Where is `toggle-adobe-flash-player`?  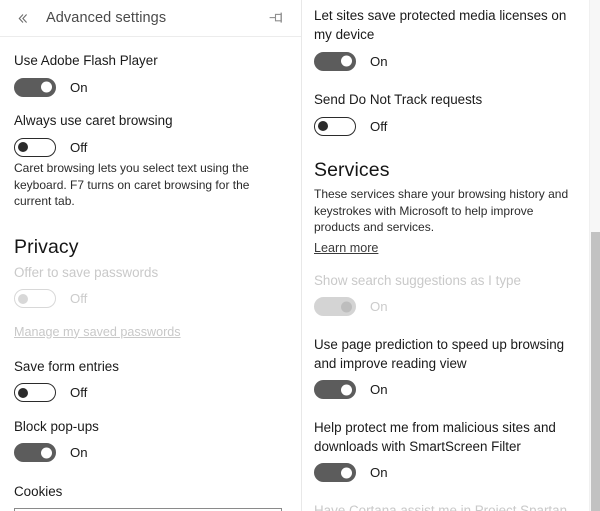 toggle-adobe-flash-player is located at coordinates (35, 87).